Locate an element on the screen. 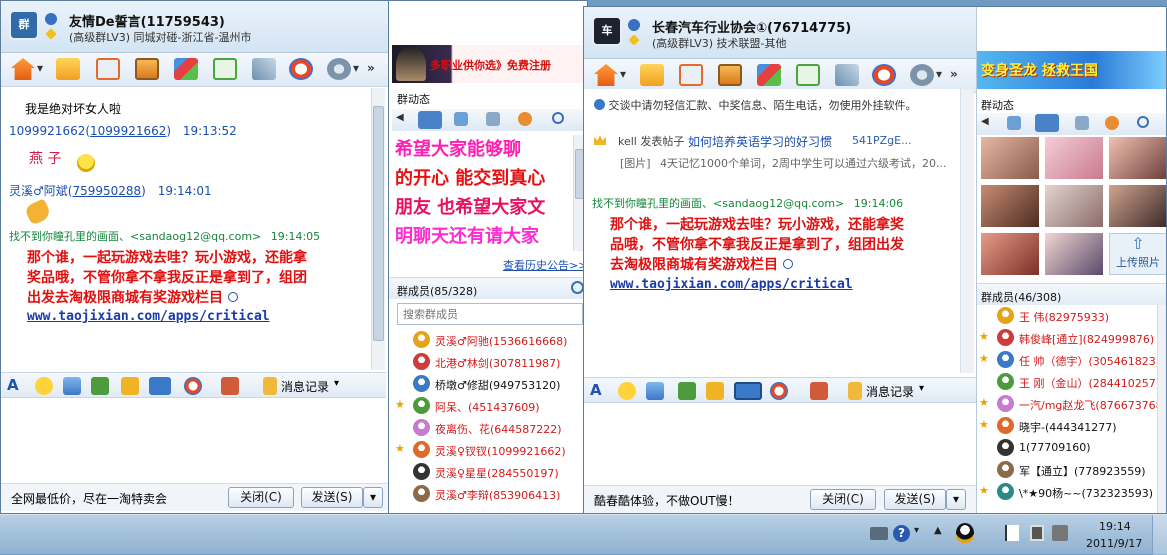  network-icon is located at coordinates (1037, 533).